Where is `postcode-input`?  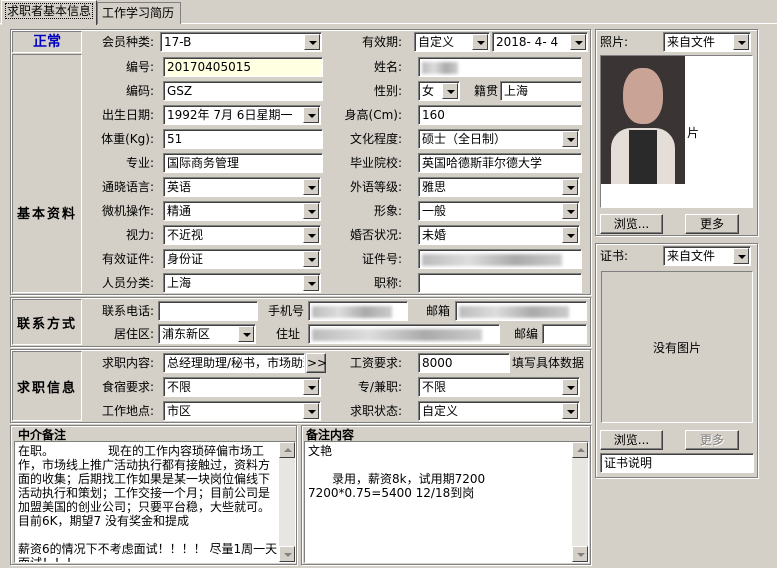
postcode-input is located at coordinates (564, 334).